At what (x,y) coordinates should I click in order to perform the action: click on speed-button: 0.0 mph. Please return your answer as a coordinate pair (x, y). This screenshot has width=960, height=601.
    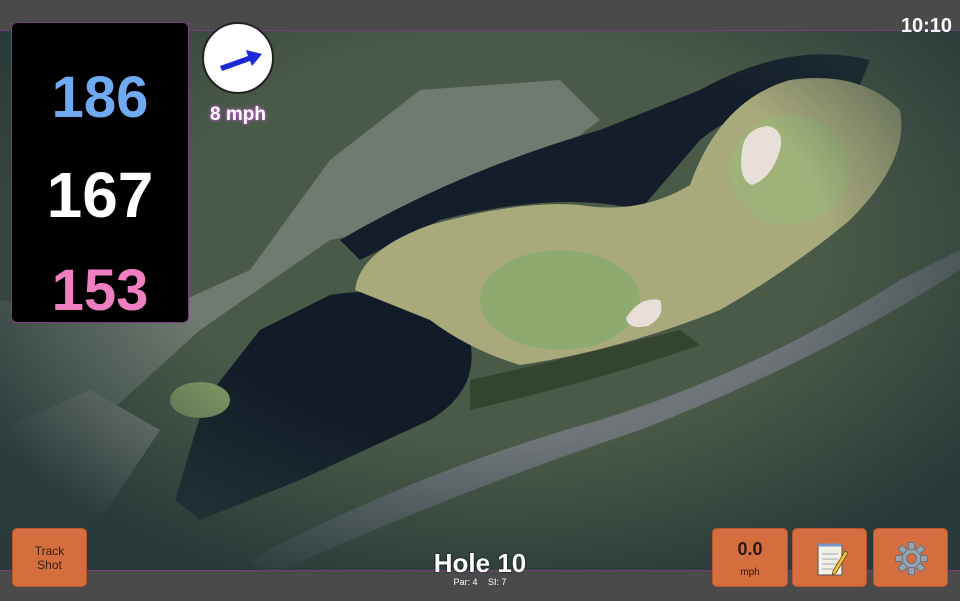
    Looking at the image, I should click on (750, 557).